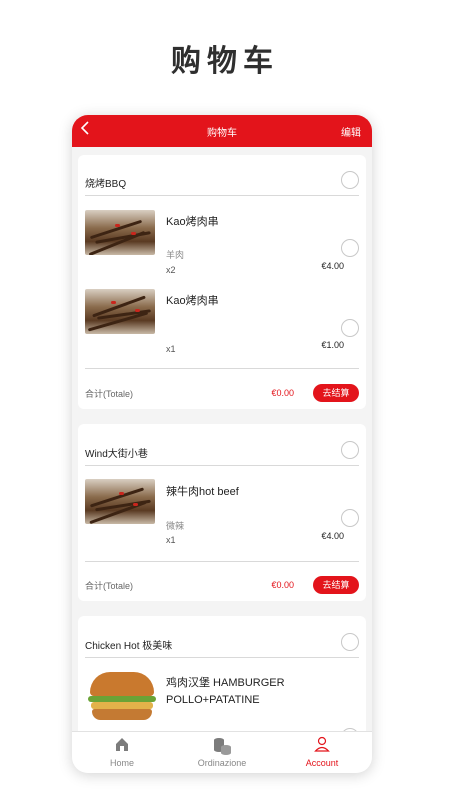  What do you see at coordinates (175, 255) in the screenshot?
I see `item-spec: 羊肉` at bounding box center [175, 255].